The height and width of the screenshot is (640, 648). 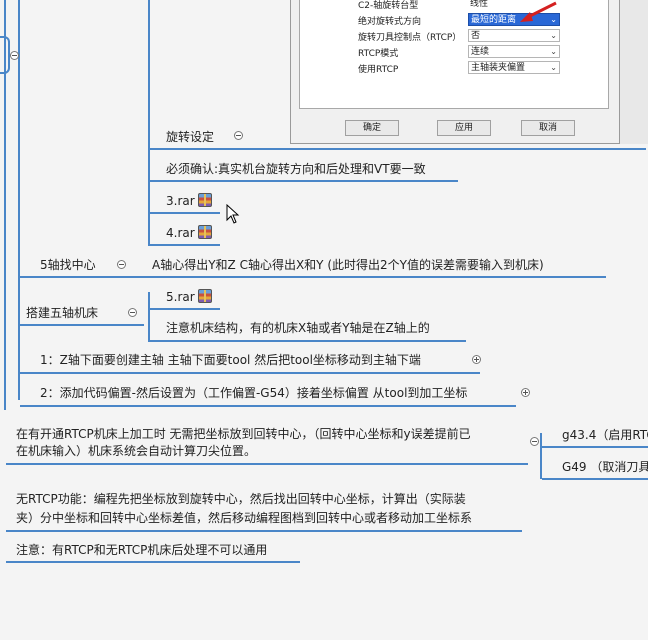 What do you see at coordinates (595, 479) in the screenshot?
I see `g49-underline` at bounding box center [595, 479].